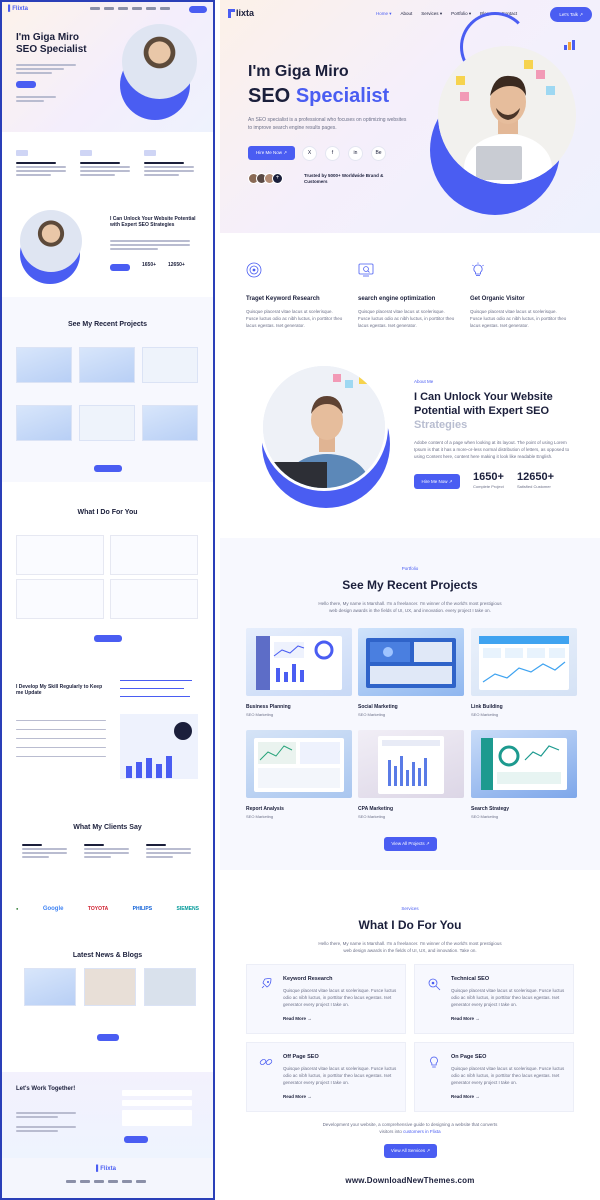 Image resolution: width=600 pixels, height=1200 pixels. I want to click on about-tag: About Me, so click(424, 381).